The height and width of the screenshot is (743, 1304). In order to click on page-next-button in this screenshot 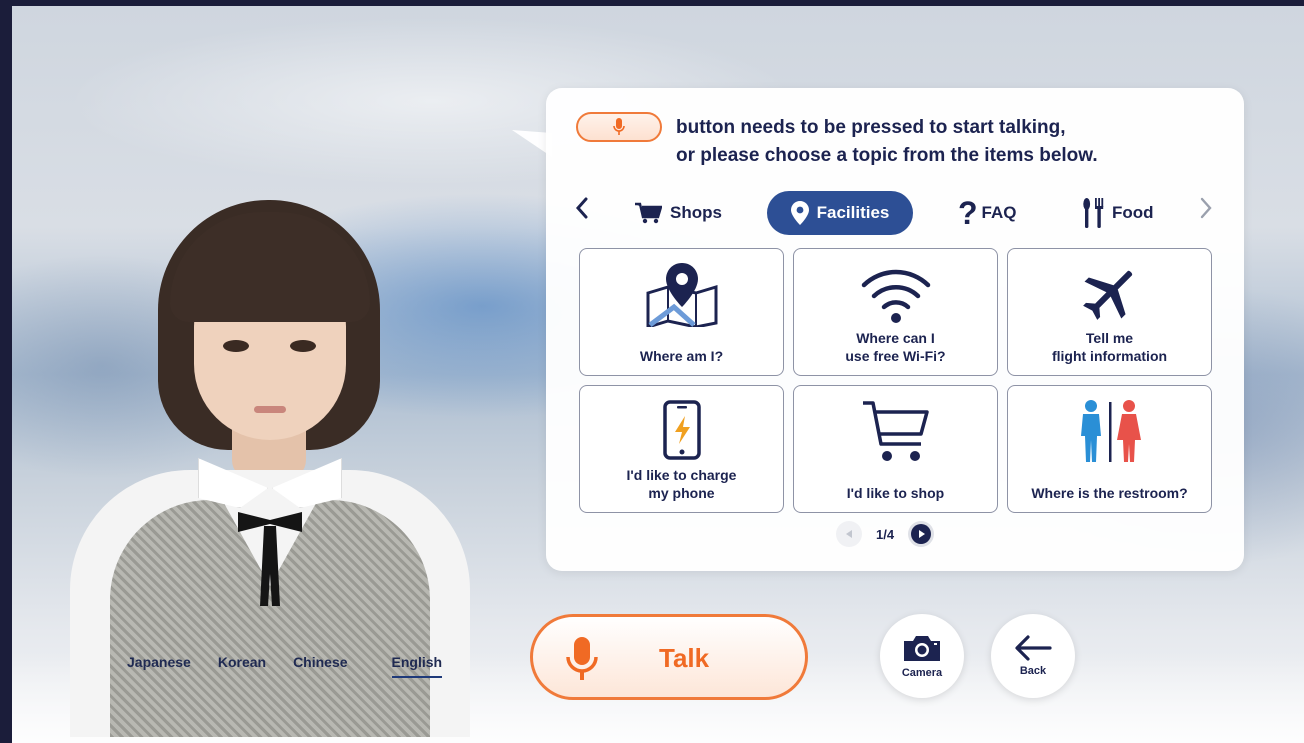, I will do `click(921, 534)`.